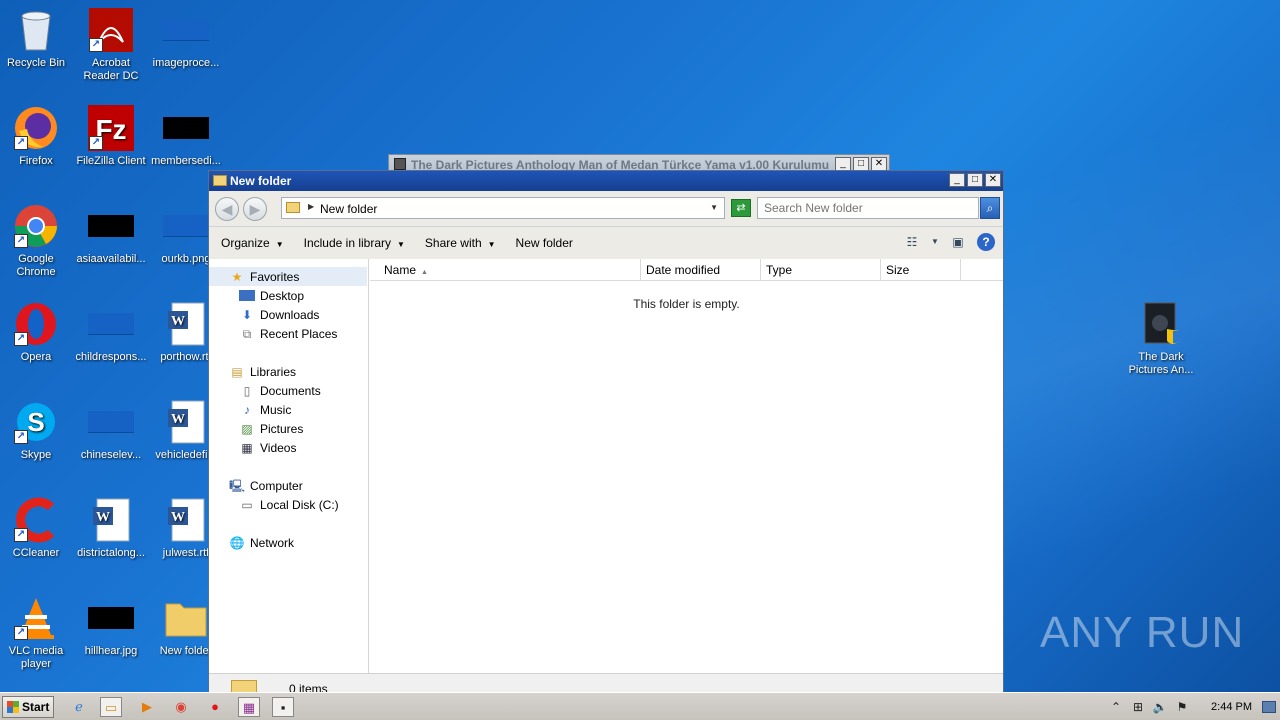 The image size is (1280, 720). What do you see at coordinates (958, 242) in the screenshot?
I see `preview-pane-icon: ▣` at bounding box center [958, 242].